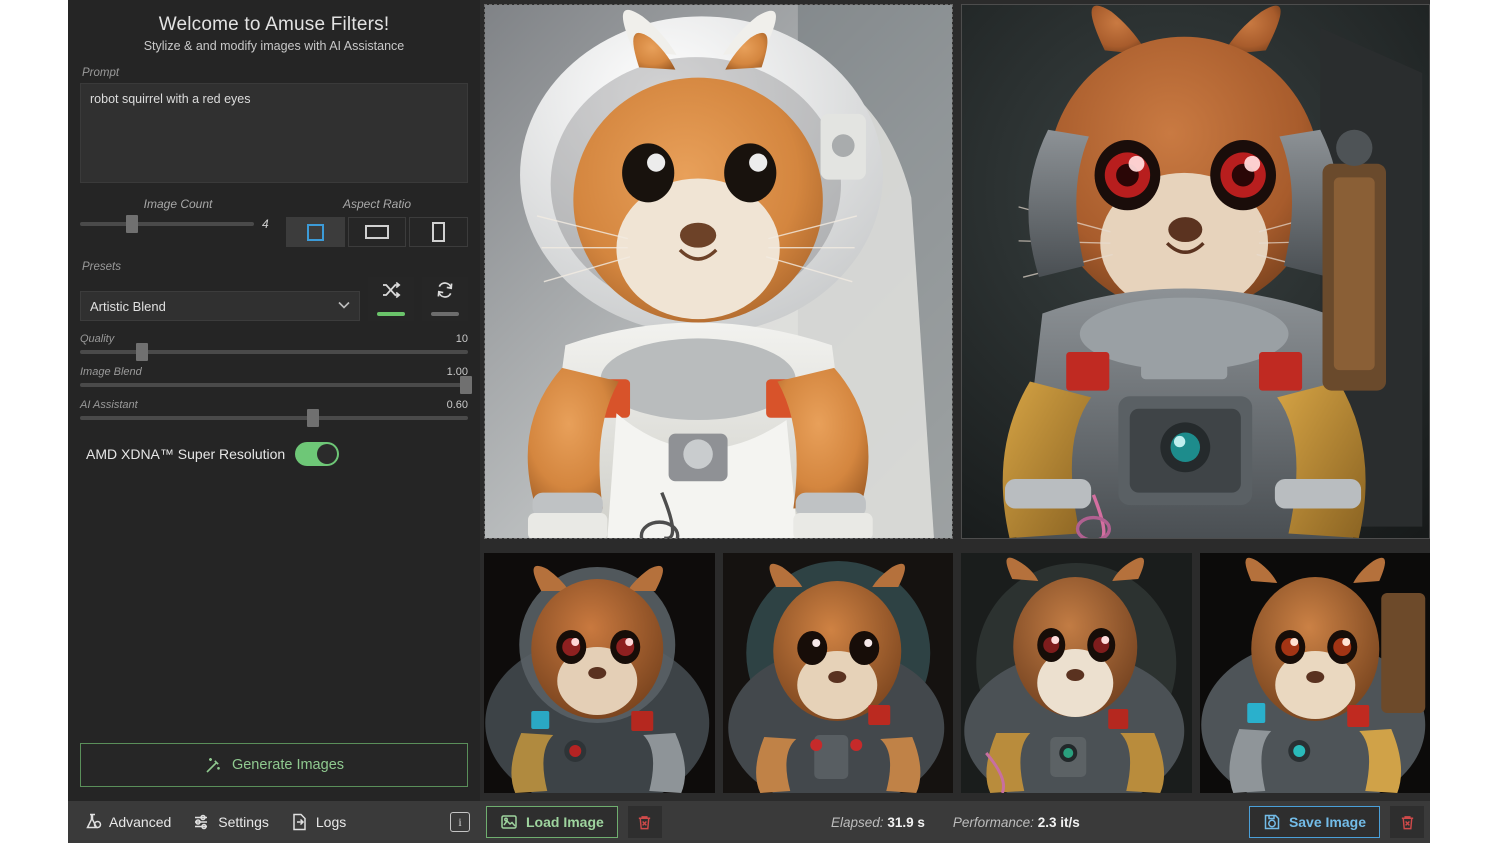 The height and width of the screenshot is (843, 1500). I want to click on super-resolution-label: AMD XDNA™ Super Resolution, so click(186, 454).